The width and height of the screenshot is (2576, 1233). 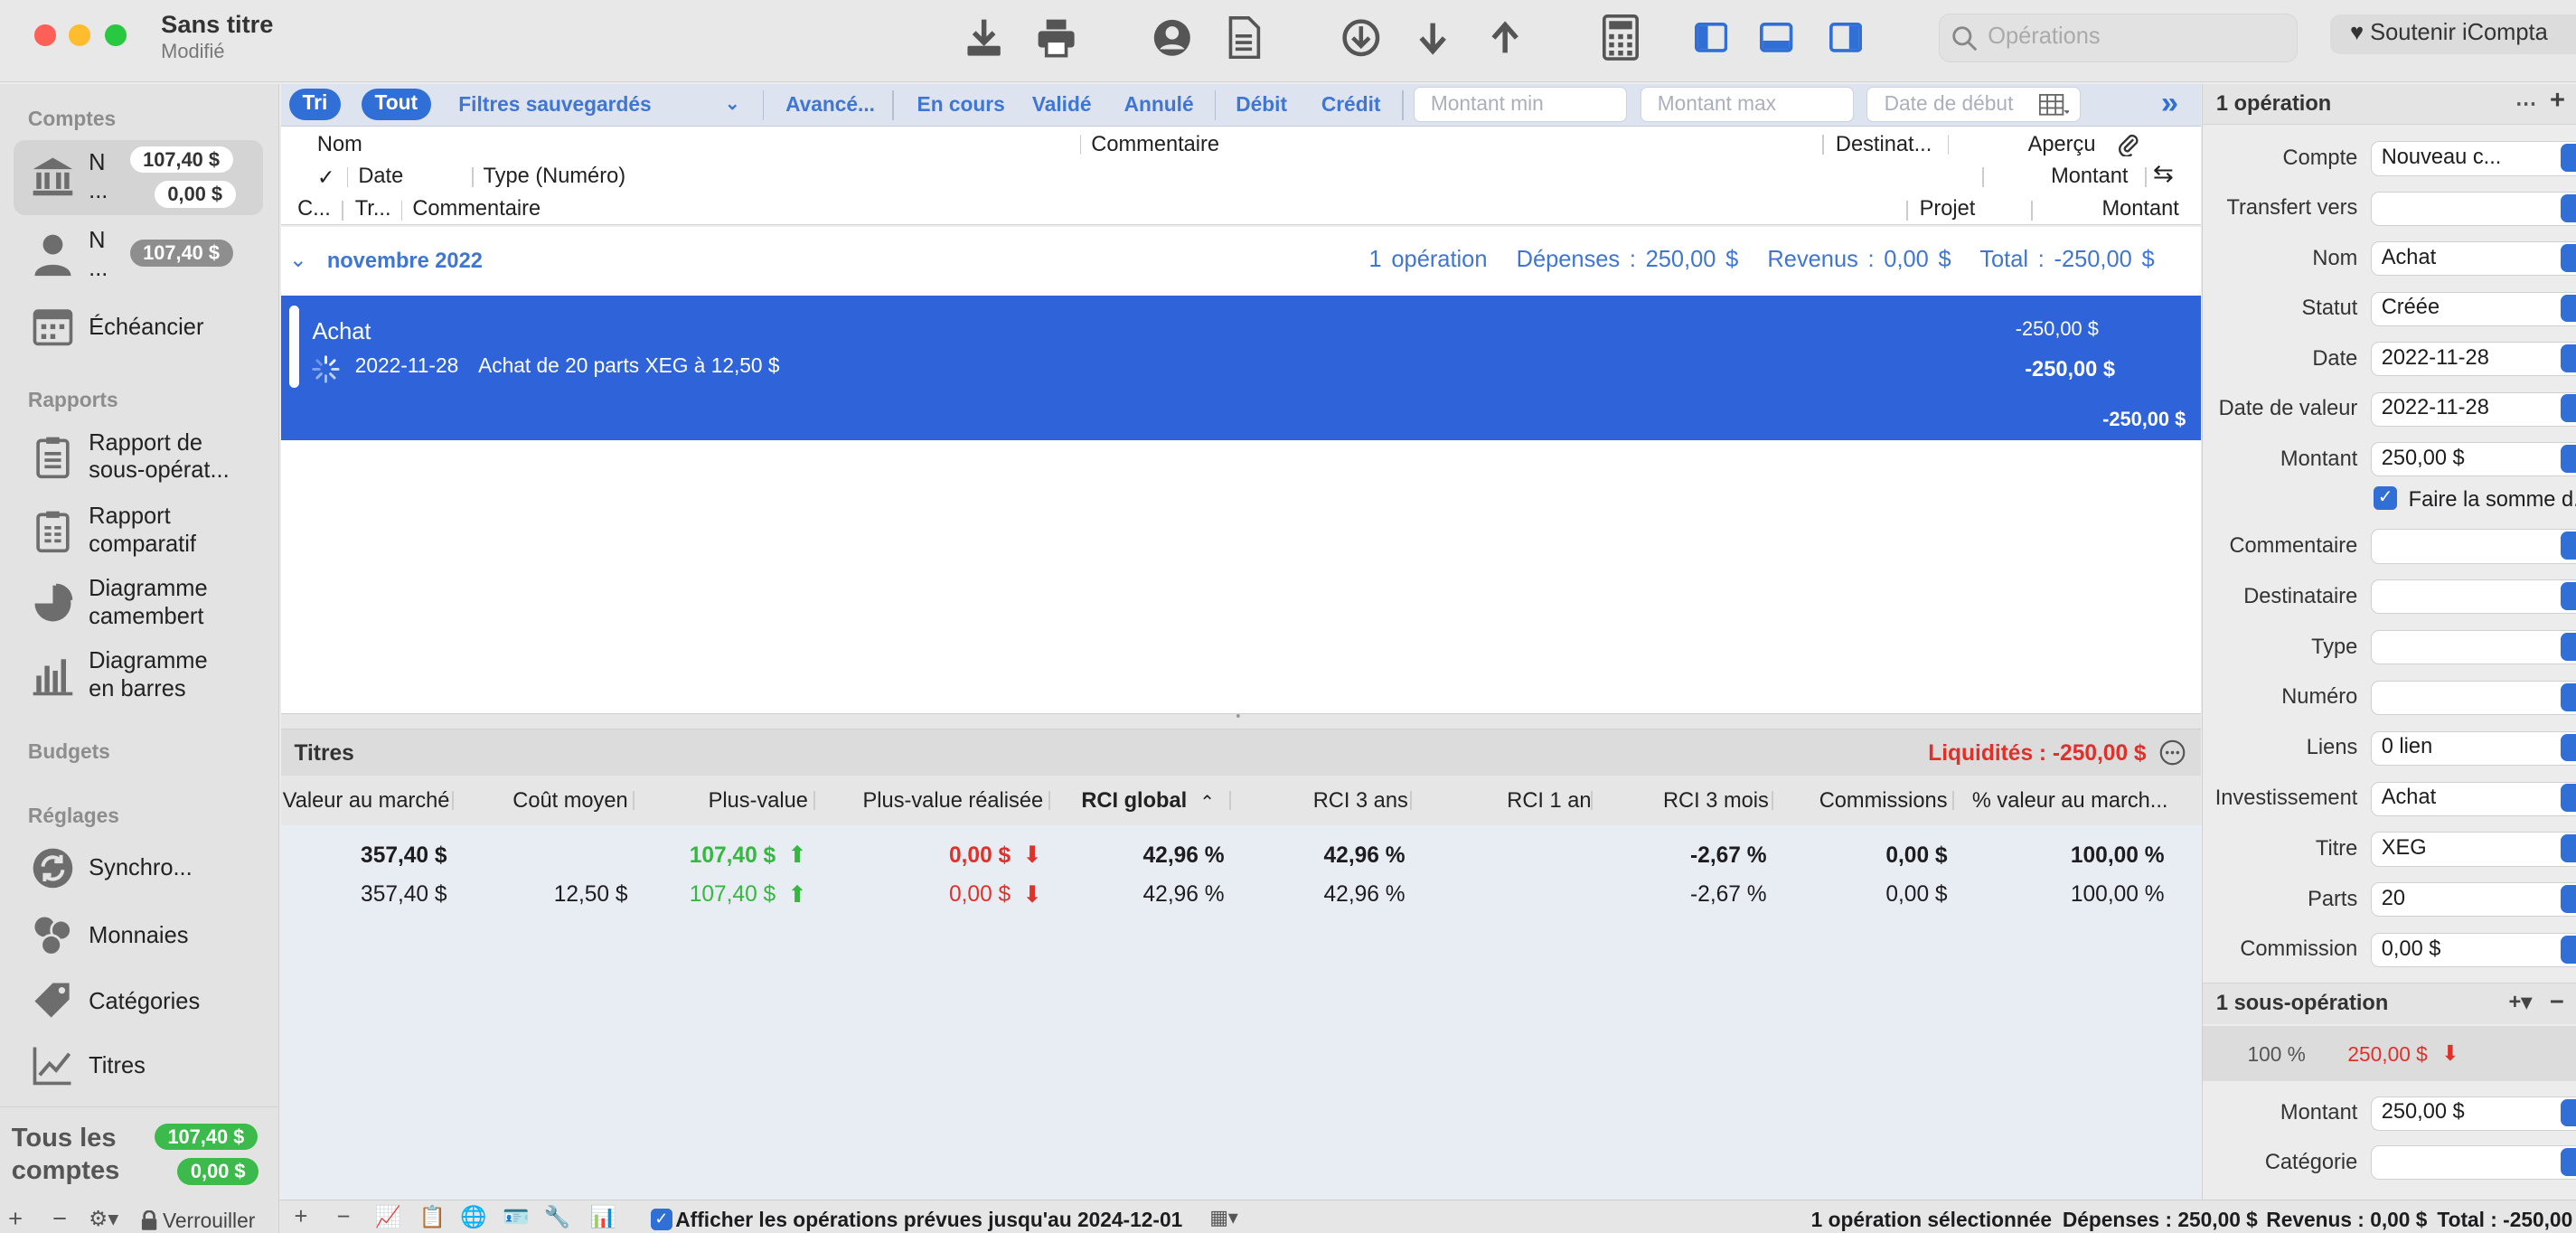 I want to click on user-icon, so click(x=1172, y=38).